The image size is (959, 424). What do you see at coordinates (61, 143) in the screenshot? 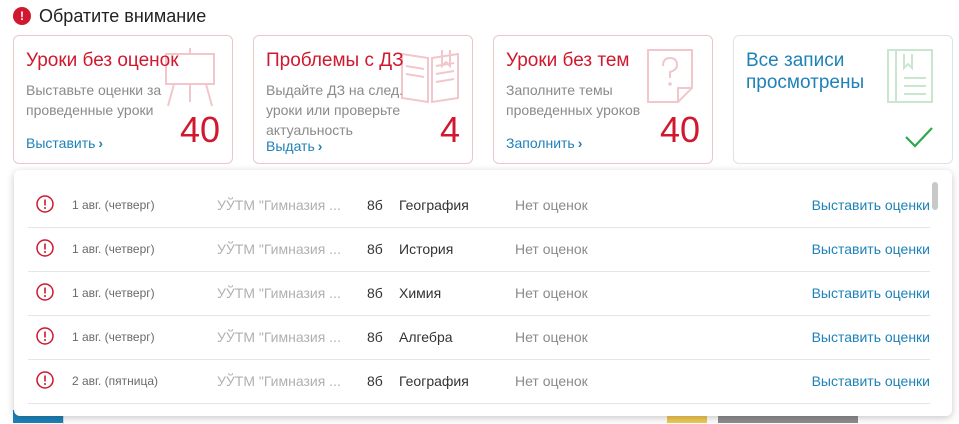
I see `link-label: Выставить` at bounding box center [61, 143].